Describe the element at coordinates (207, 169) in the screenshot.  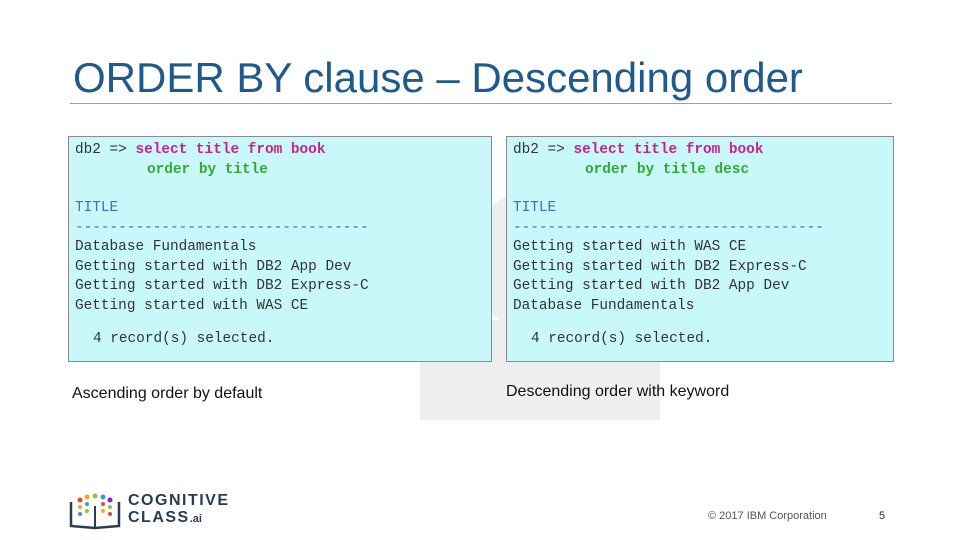
I see `order-by-clause: order by title` at that location.